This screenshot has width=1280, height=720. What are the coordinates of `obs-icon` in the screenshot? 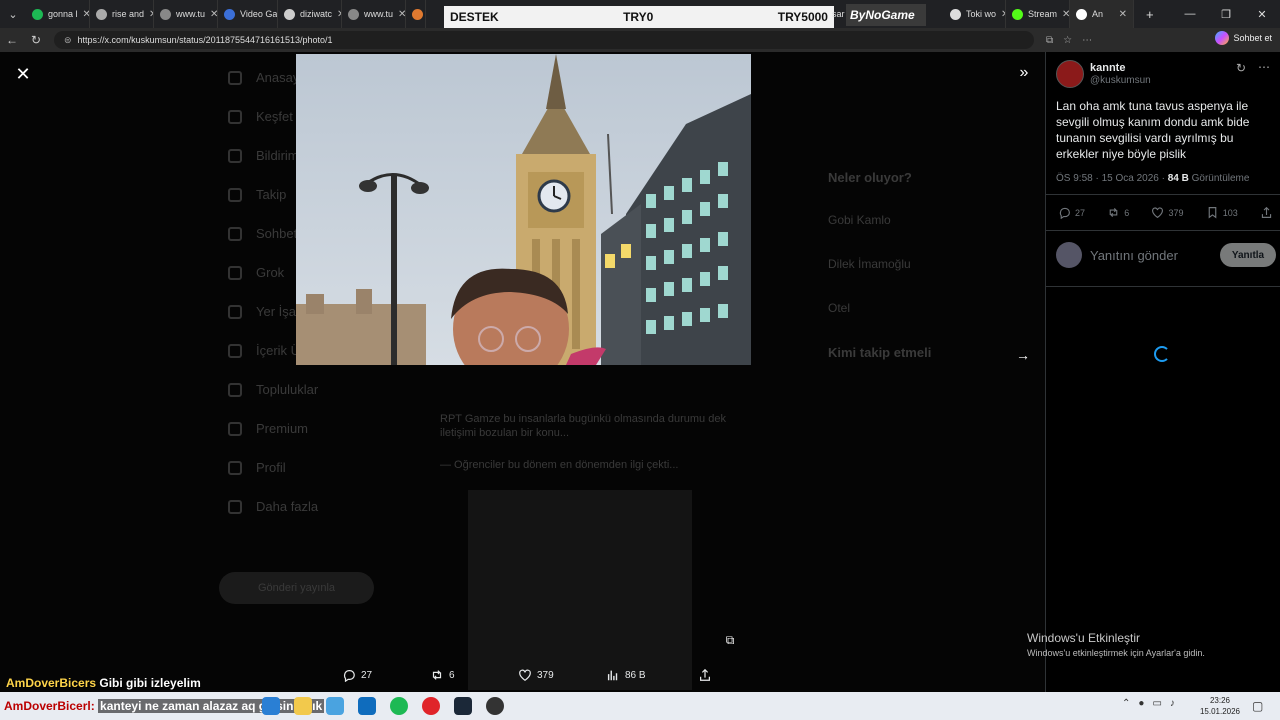 It's located at (495, 706).